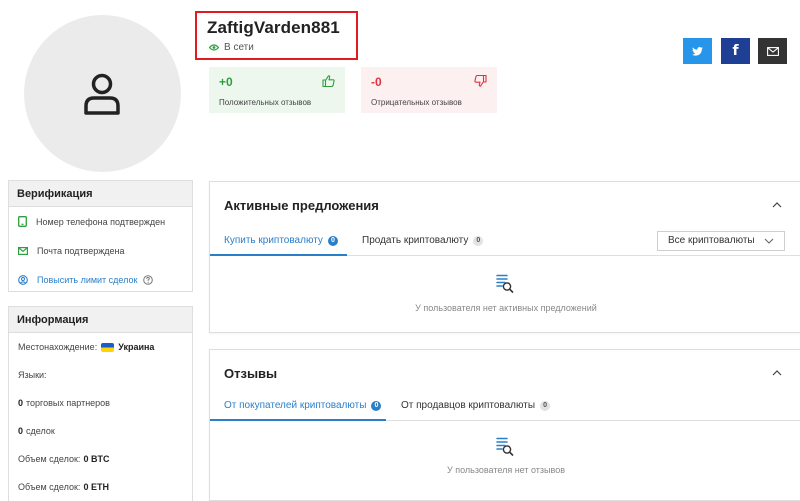 Image resolution: width=800 pixels, height=501 pixels. Describe the element at coordinates (108, 347) in the screenshot. I see `ukraine-flag-icon` at that location.